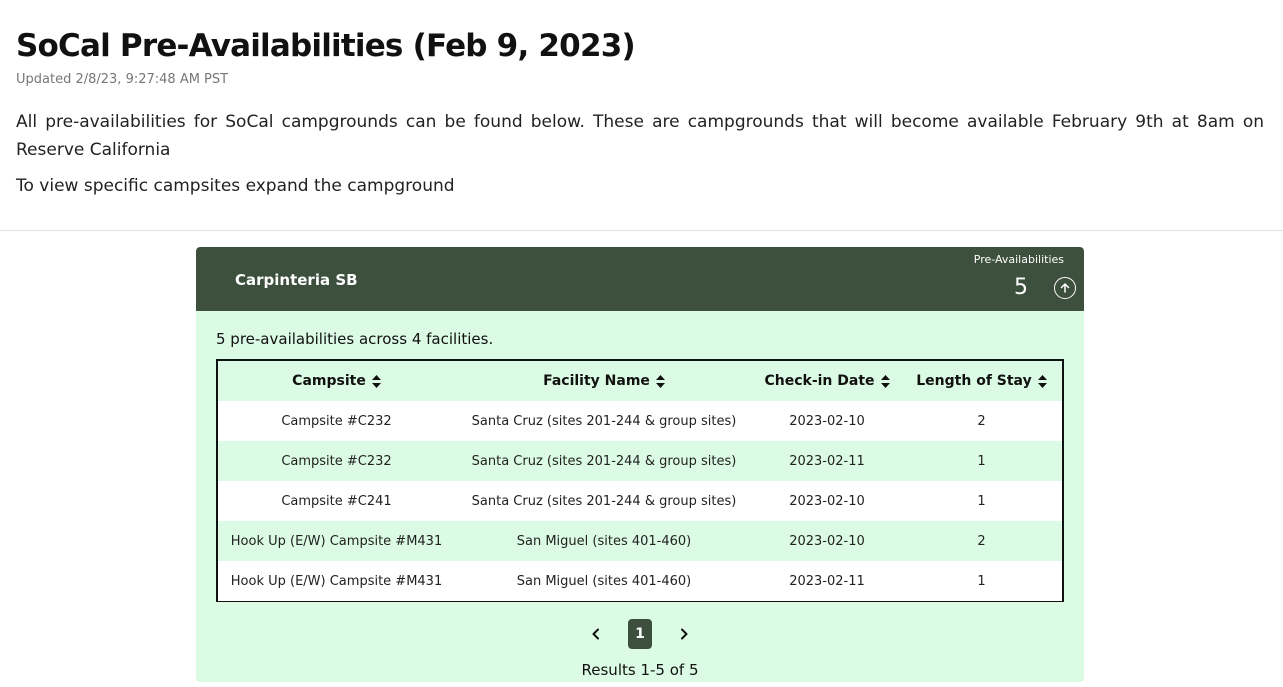 The width and height of the screenshot is (1283, 687). Describe the element at coordinates (640, 279) in the screenshot. I see `campground-header: Carpinteria SB Pre-Availabilities 5` at that location.